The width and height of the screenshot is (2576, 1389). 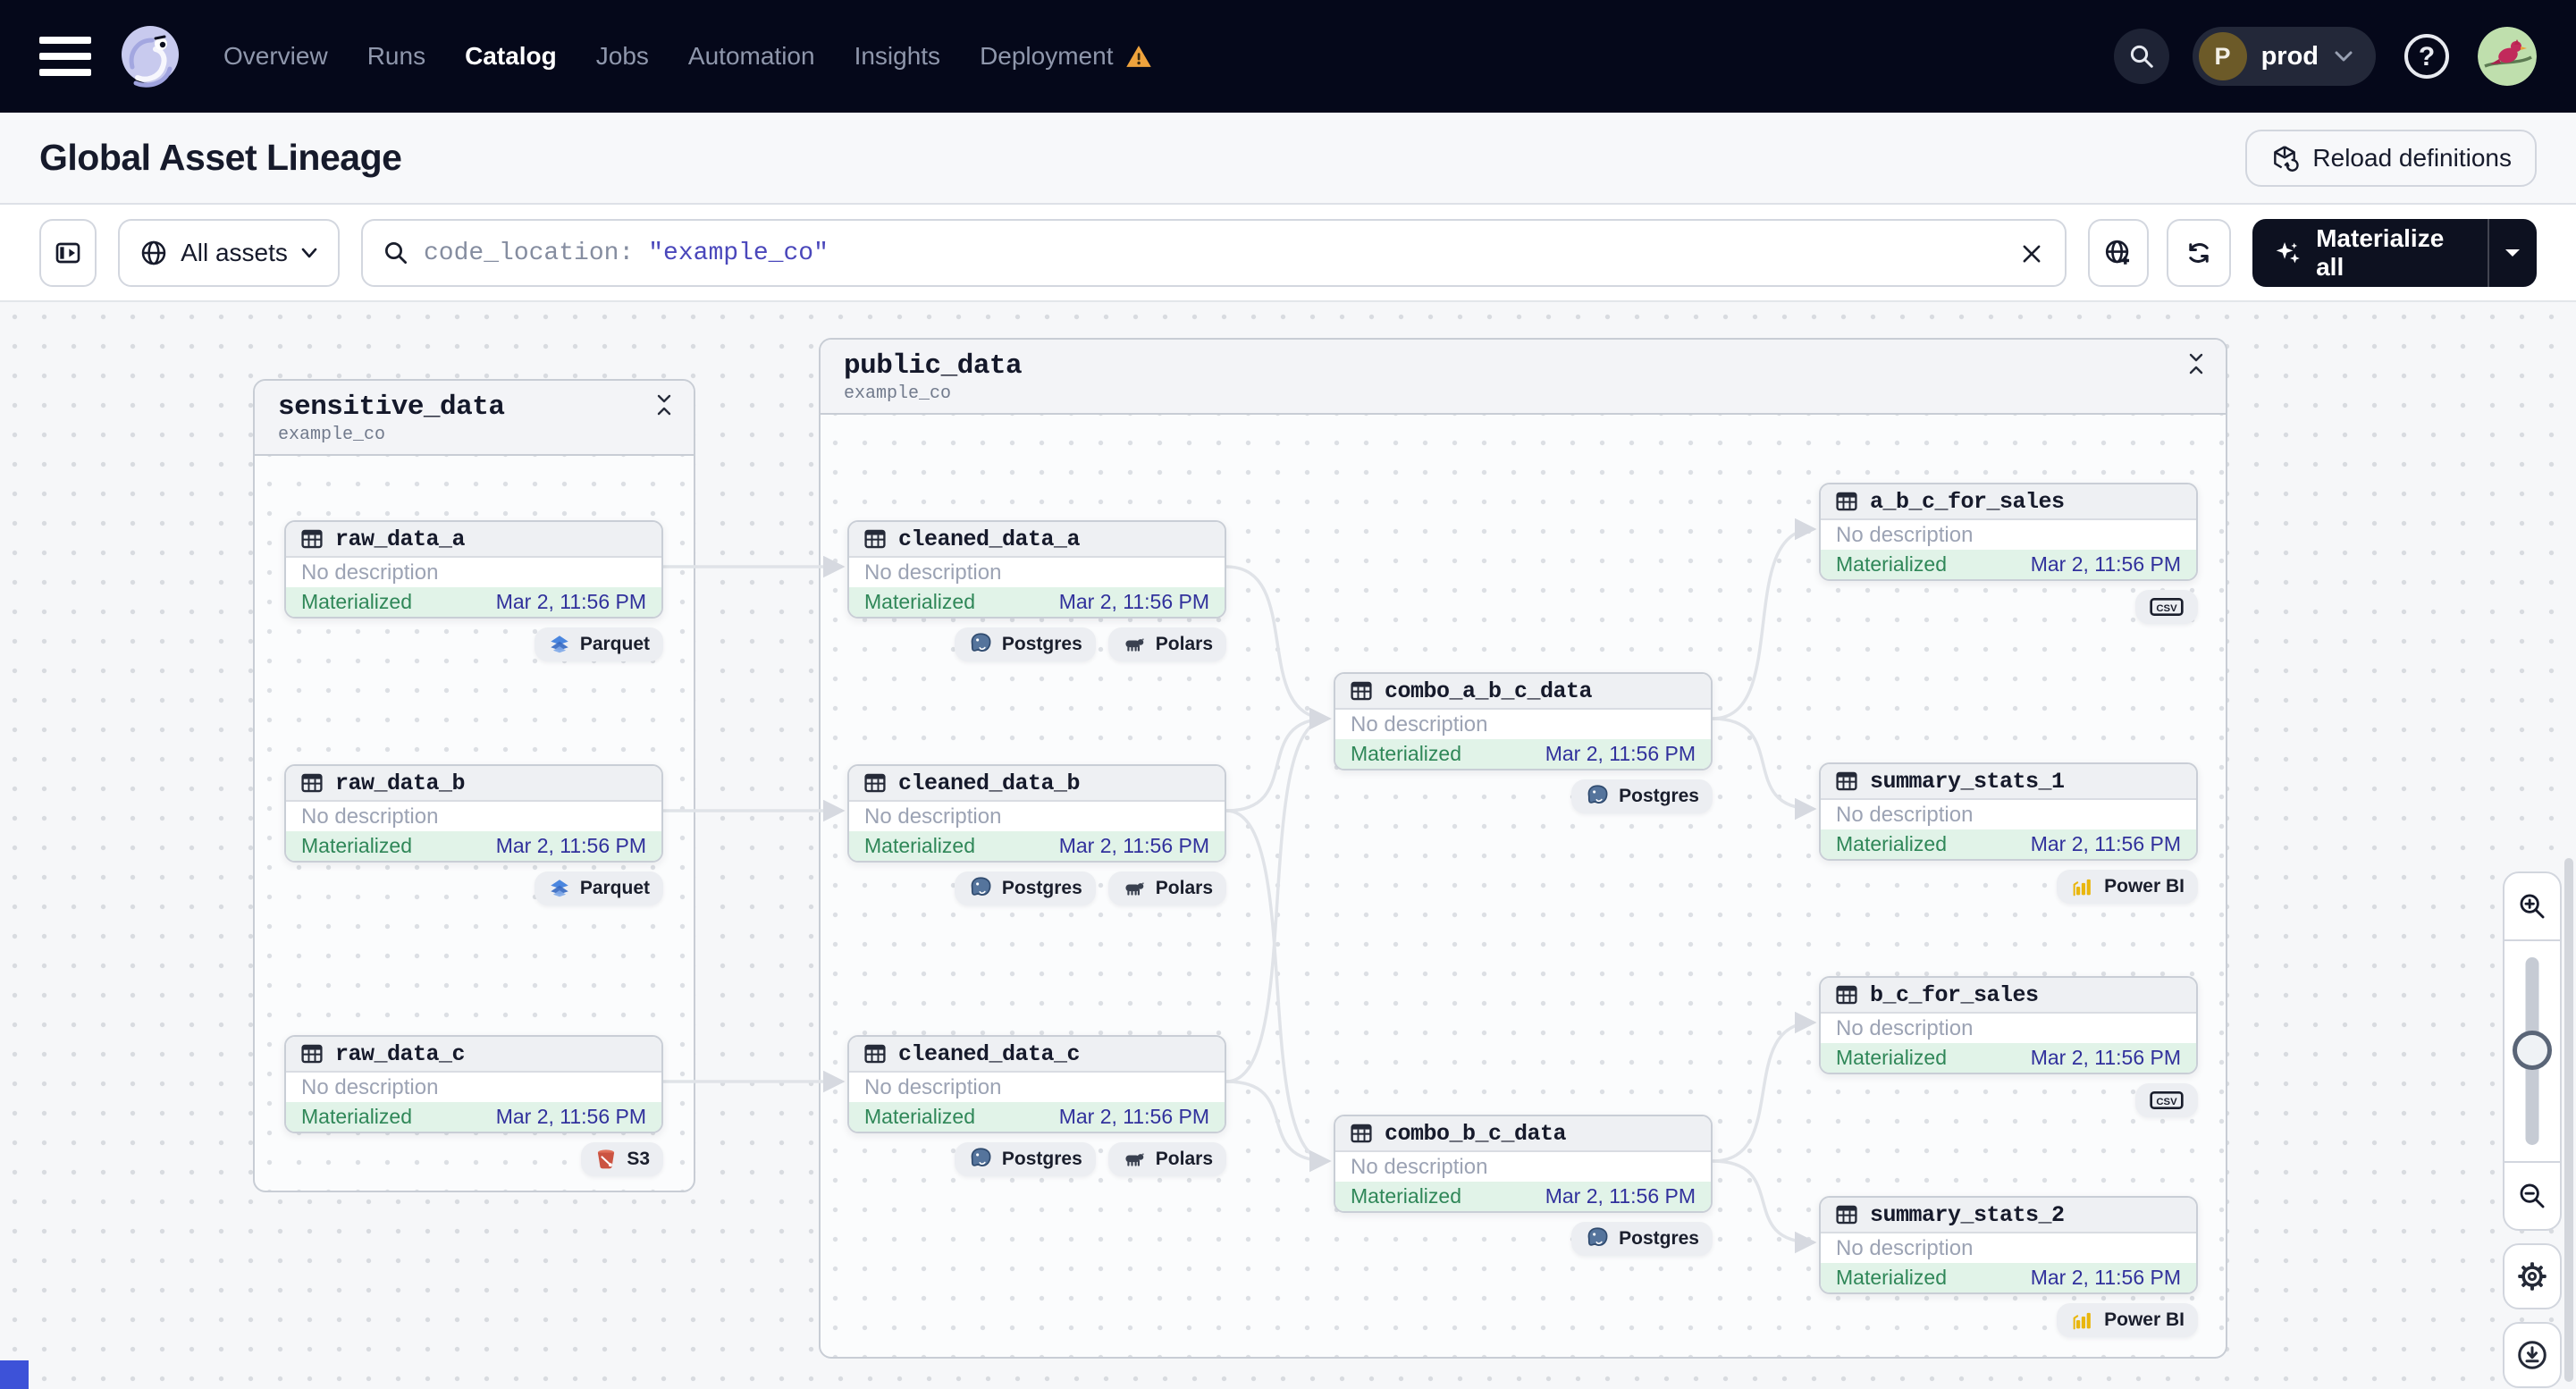 I want to click on chevron-down-icon, so click(x=309, y=253).